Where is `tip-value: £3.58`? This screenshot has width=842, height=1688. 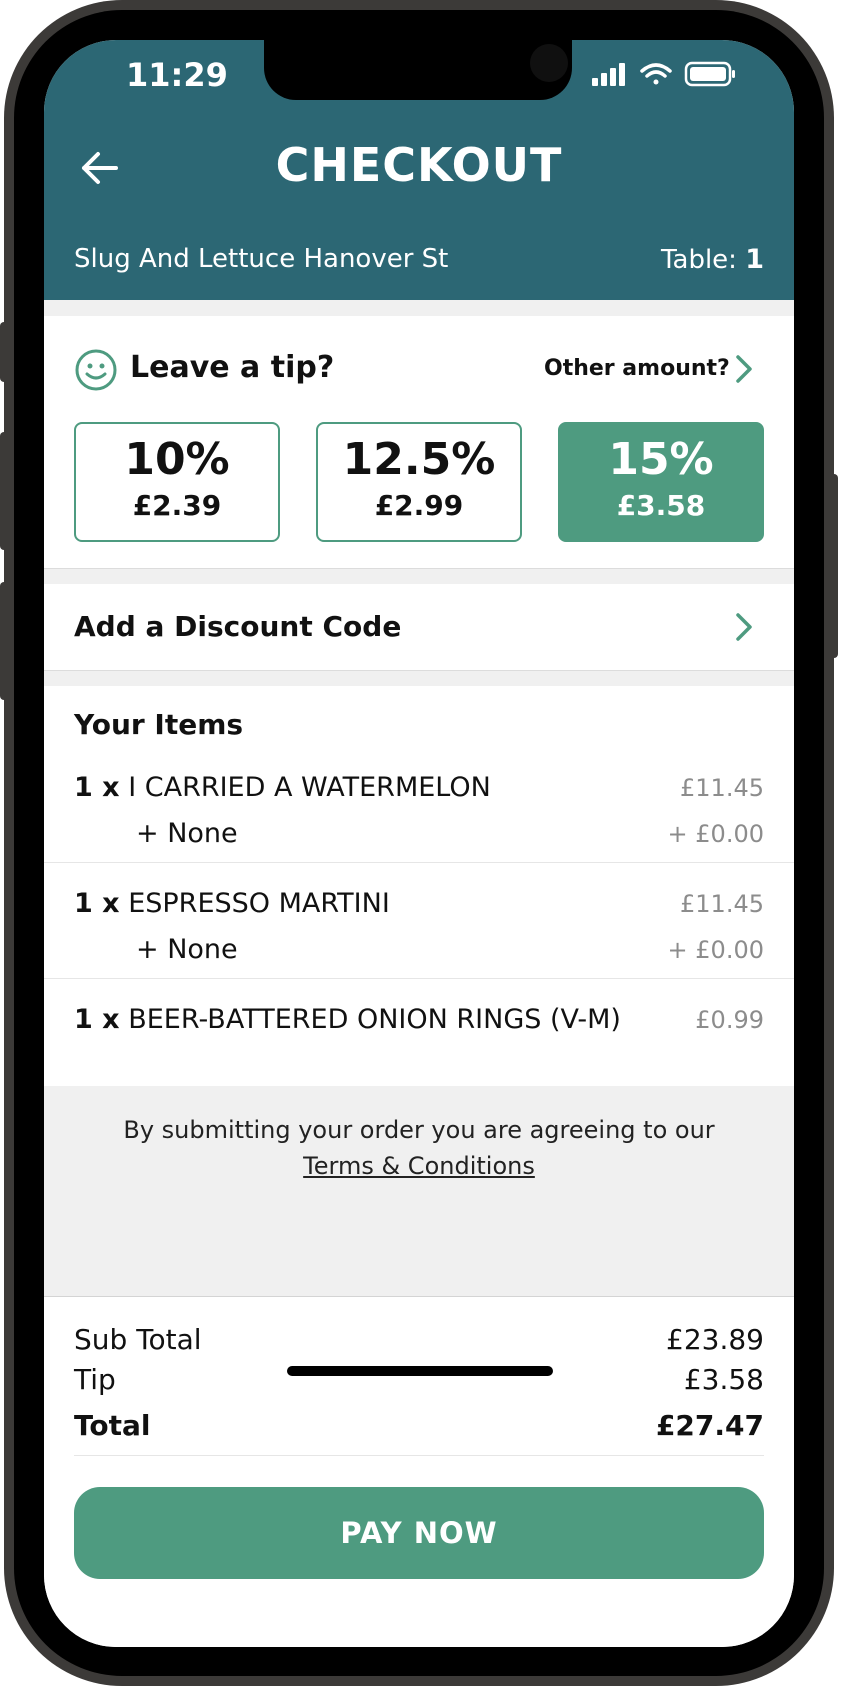 tip-value: £3.58 is located at coordinates (723, 1379).